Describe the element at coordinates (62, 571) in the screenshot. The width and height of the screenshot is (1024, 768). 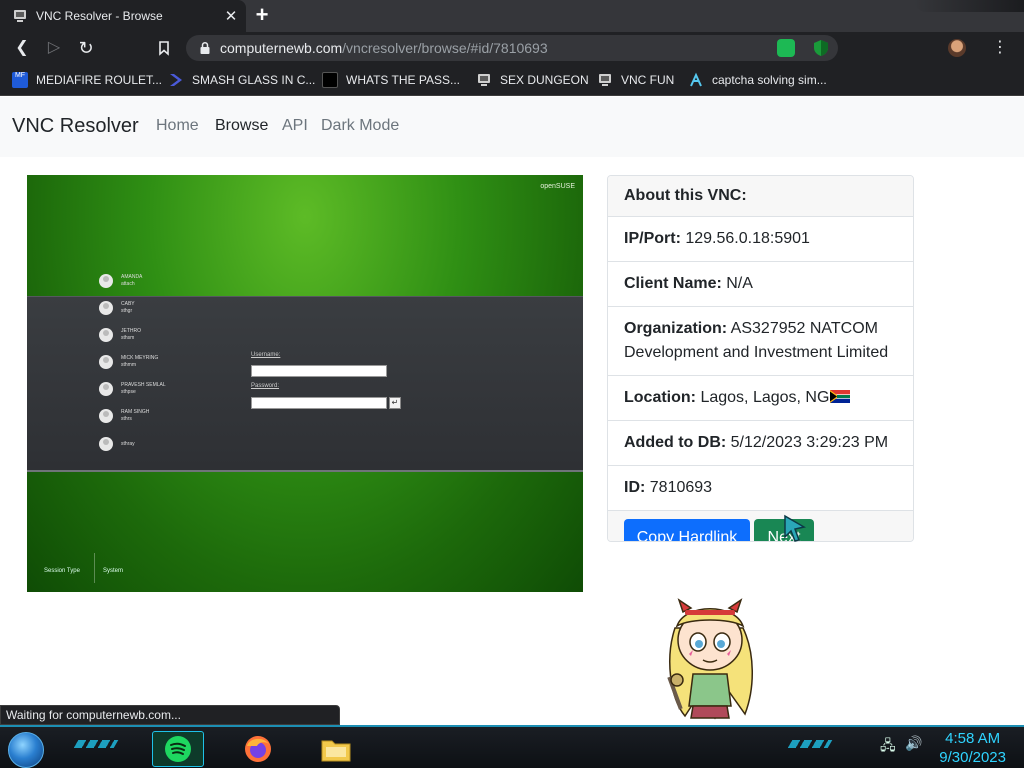
I see `vnc-session-type: Session Type` at that location.